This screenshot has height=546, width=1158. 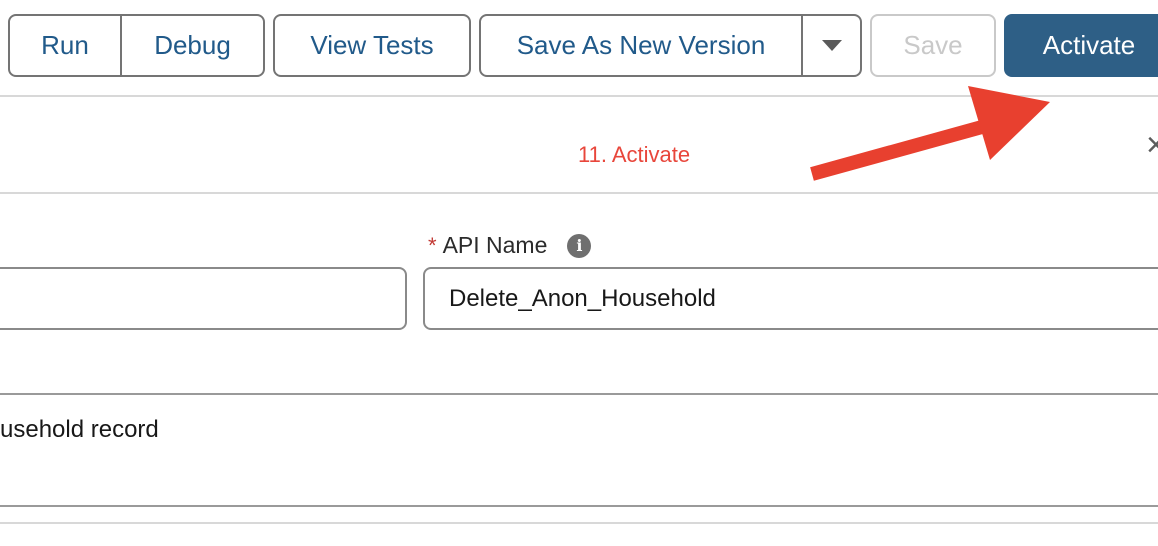 I want to click on api-name-input: Delete_Anon_Household, so click(x=790, y=298).